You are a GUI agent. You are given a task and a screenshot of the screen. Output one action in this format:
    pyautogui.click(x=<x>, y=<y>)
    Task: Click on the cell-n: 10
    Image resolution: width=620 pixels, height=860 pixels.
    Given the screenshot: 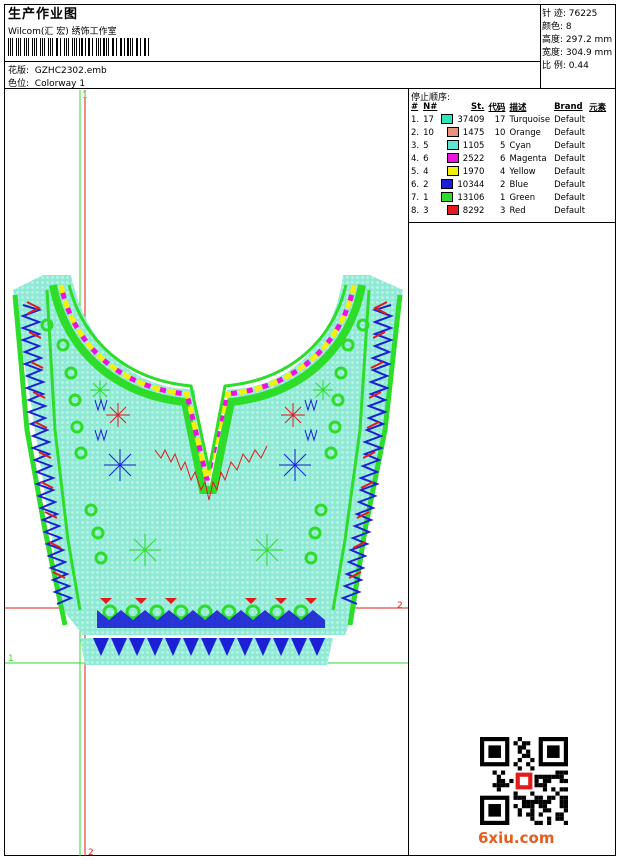 What is the action you would take?
    pyautogui.click(x=428, y=132)
    